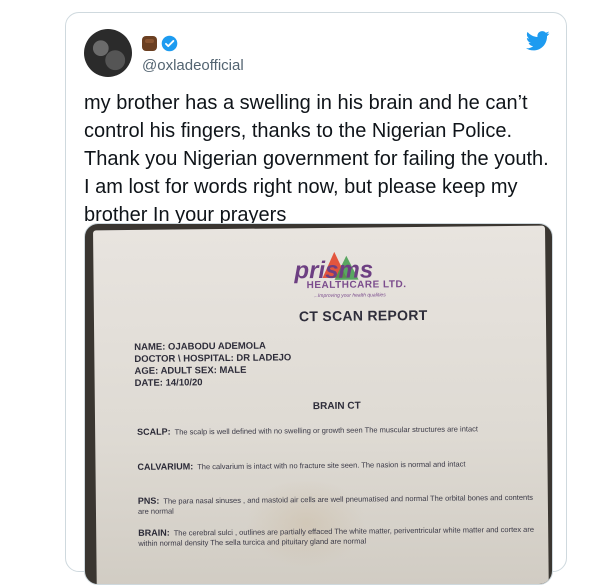 The height and width of the screenshot is (585, 589). I want to click on company-tagline: ...Improving your health qualities, so click(349, 296).